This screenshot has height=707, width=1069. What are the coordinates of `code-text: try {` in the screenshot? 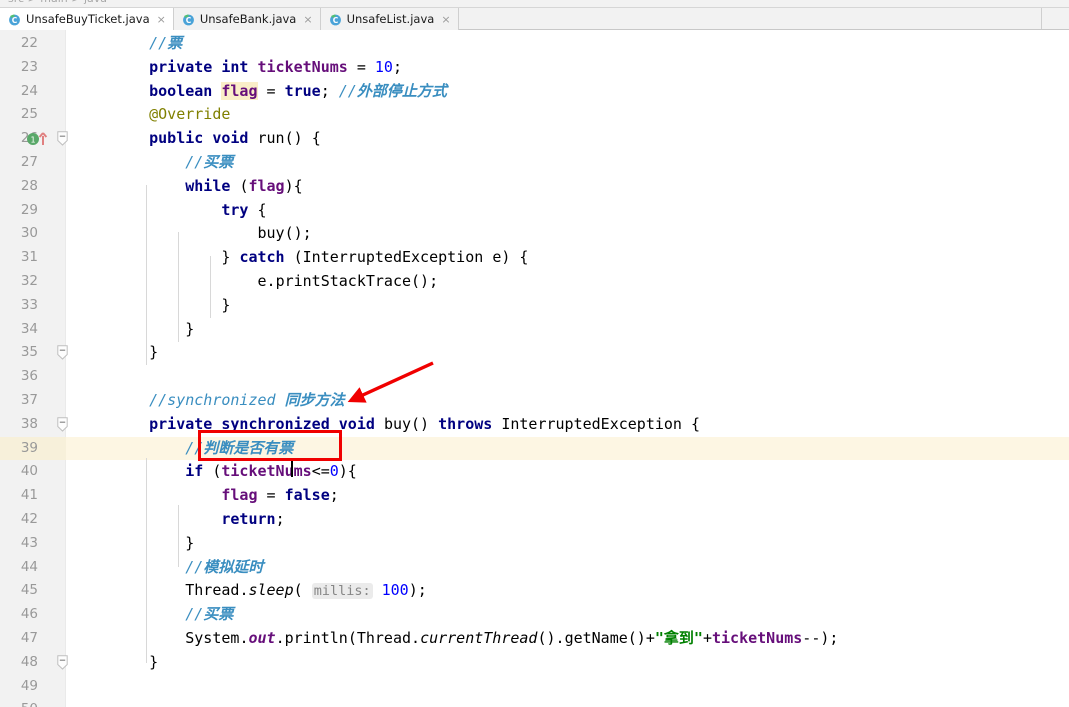 It's located at (189, 211).